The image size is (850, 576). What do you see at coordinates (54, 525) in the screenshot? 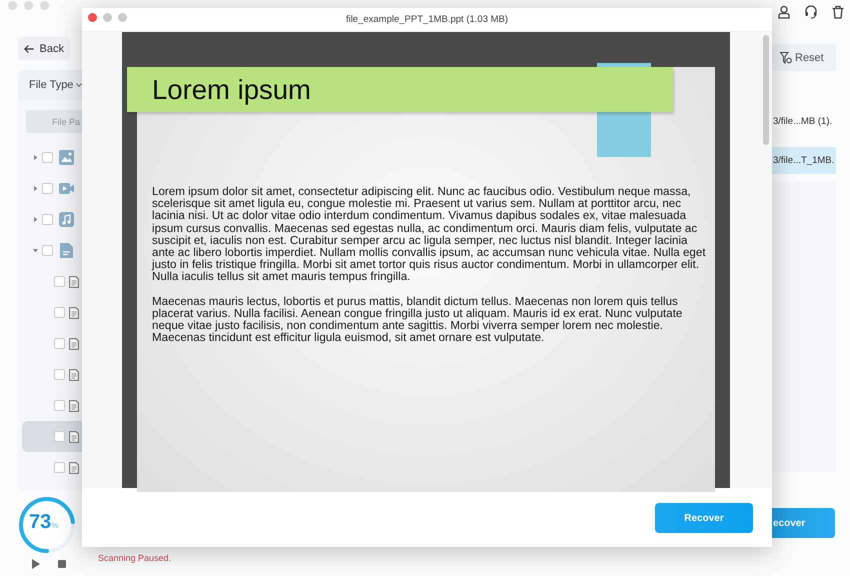
I see `percent-sign: %` at bounding box center [54, 525].